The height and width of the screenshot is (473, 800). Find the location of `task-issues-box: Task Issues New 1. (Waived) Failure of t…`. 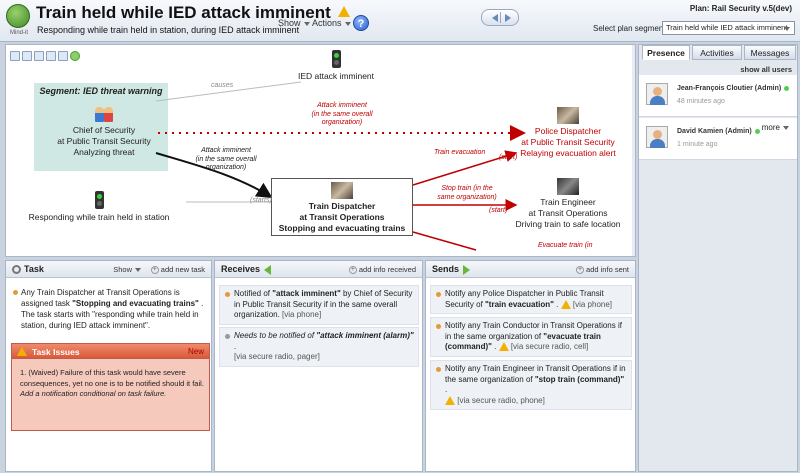

task-issues-box: Task Issues New 1. (Waived) Failure of t… is located at coordinates (110, 387).